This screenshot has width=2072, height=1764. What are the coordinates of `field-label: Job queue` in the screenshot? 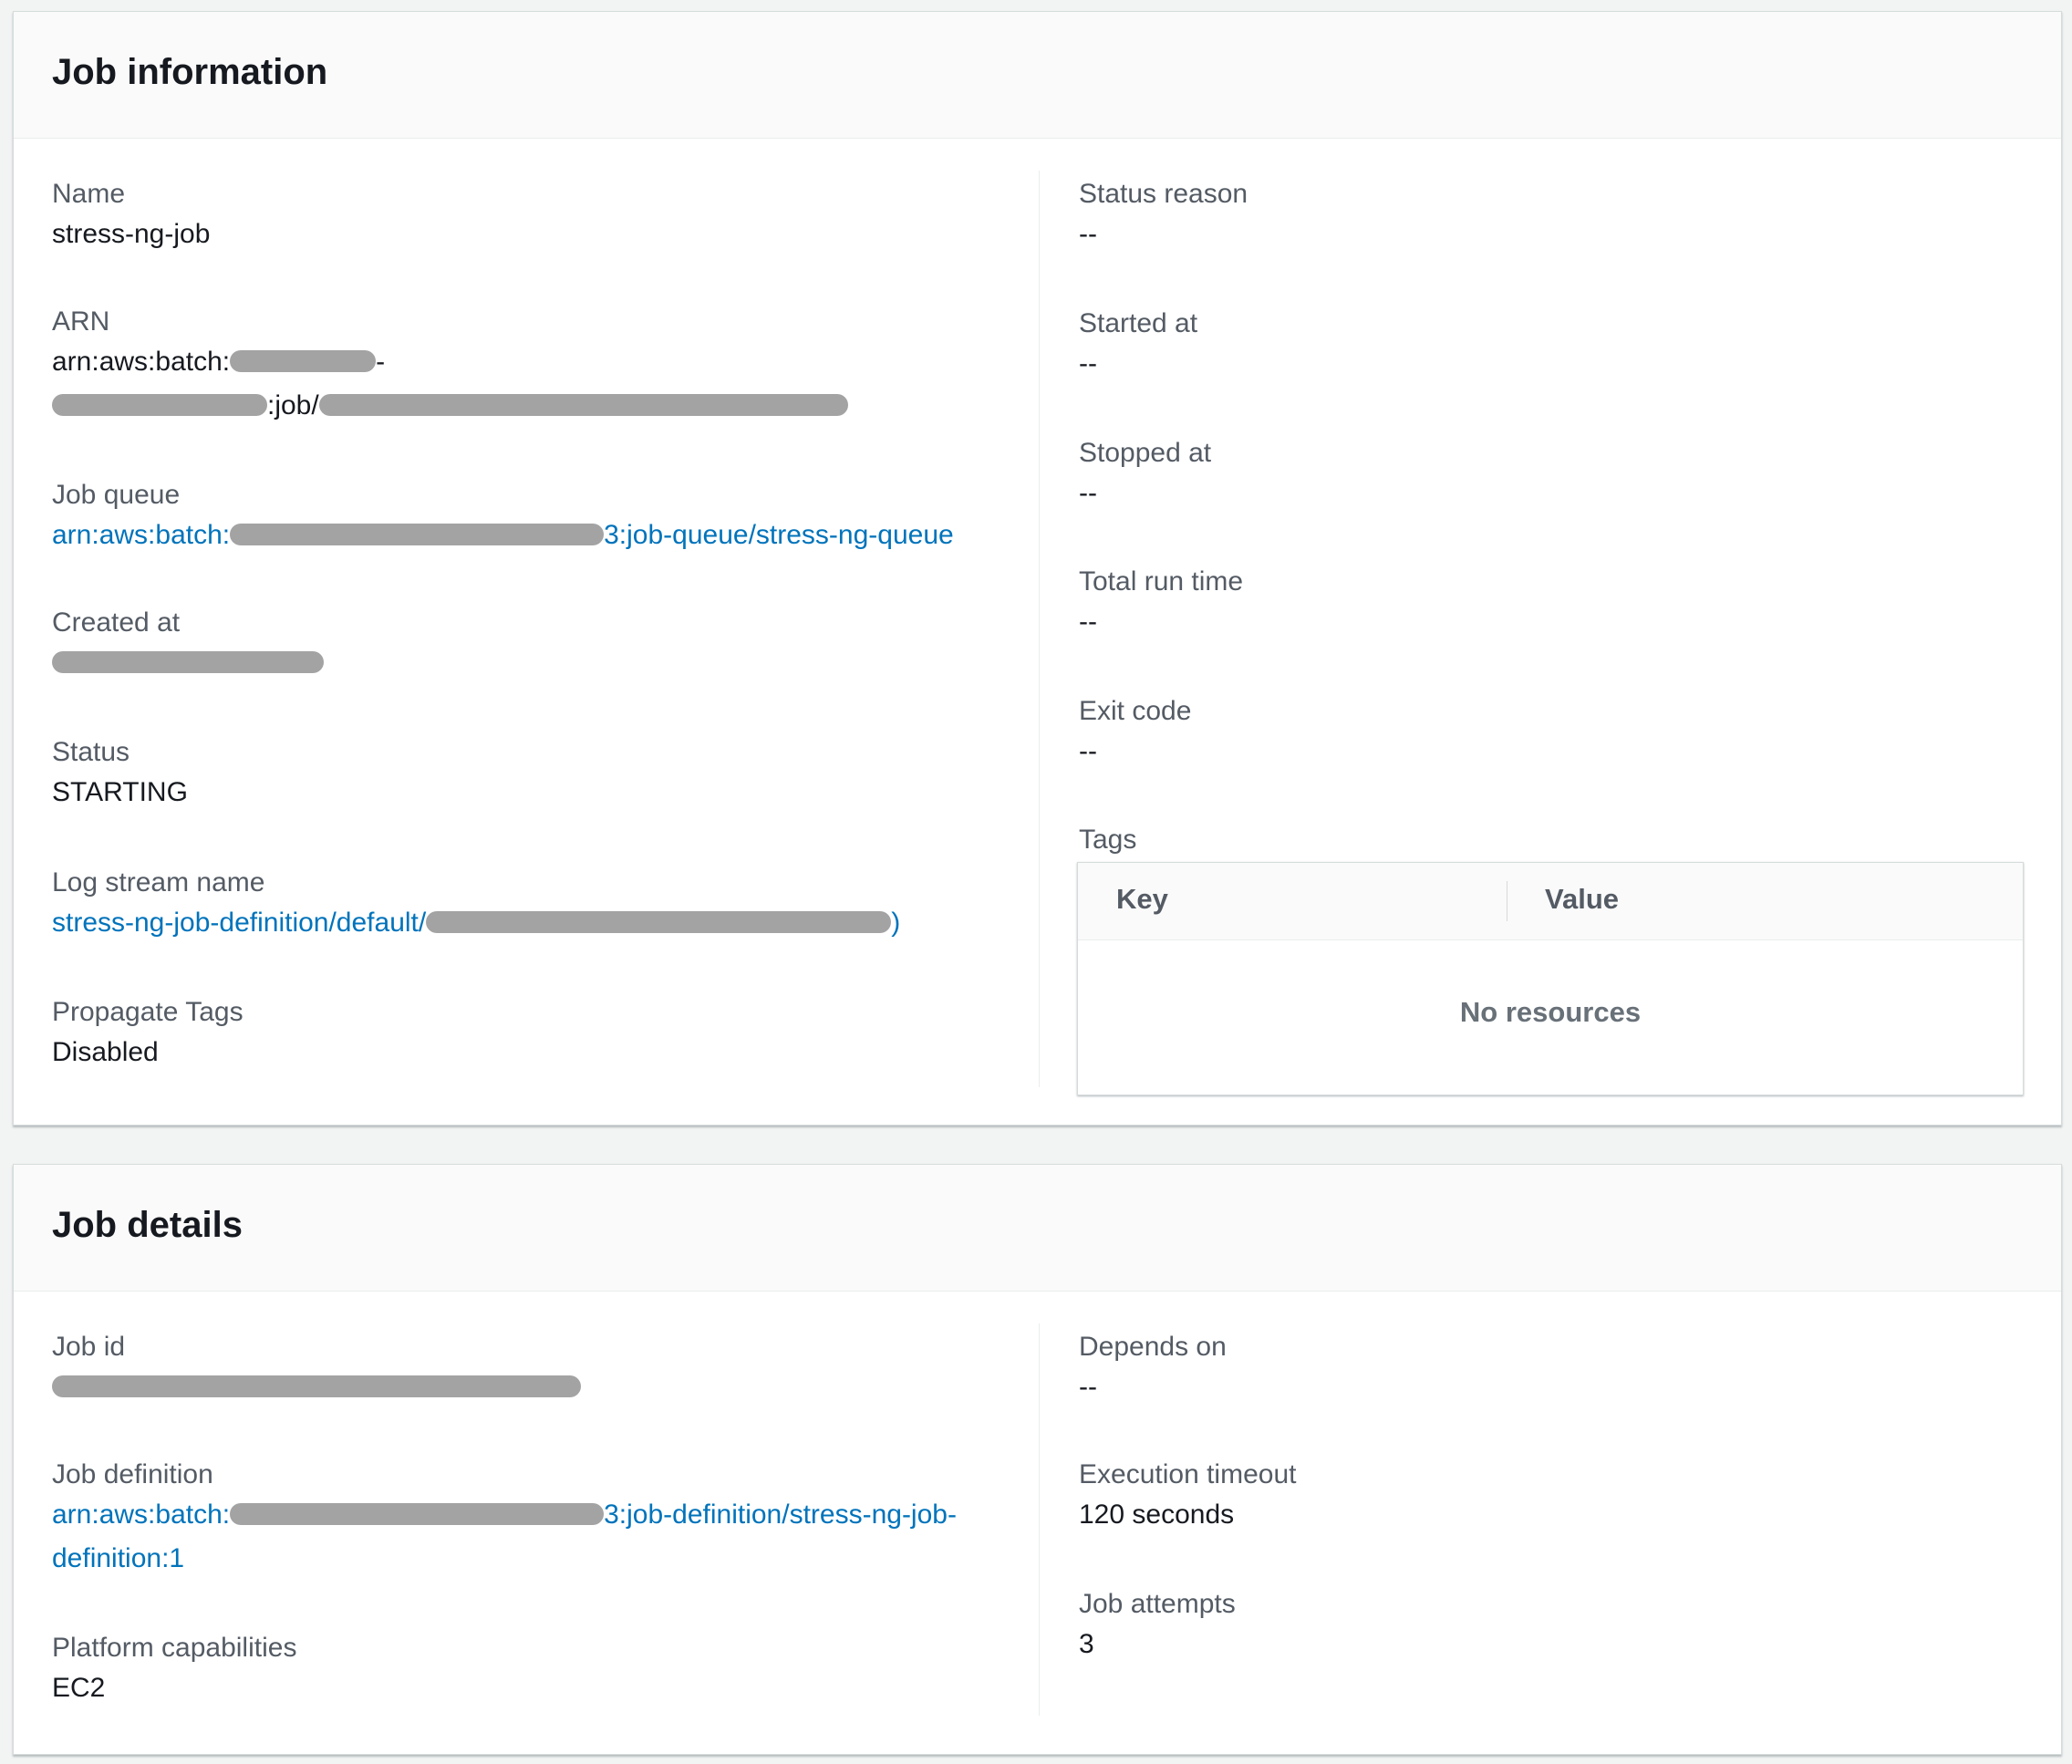 It's located at (116, 495).